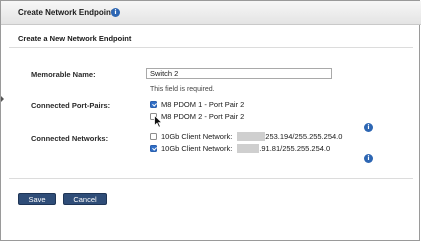 This screenshot has width=422, height=243. Describe the element at coordinates (66, 12) in the screenshot. I see `dialog-title: Create Network Endpoint` at that location.